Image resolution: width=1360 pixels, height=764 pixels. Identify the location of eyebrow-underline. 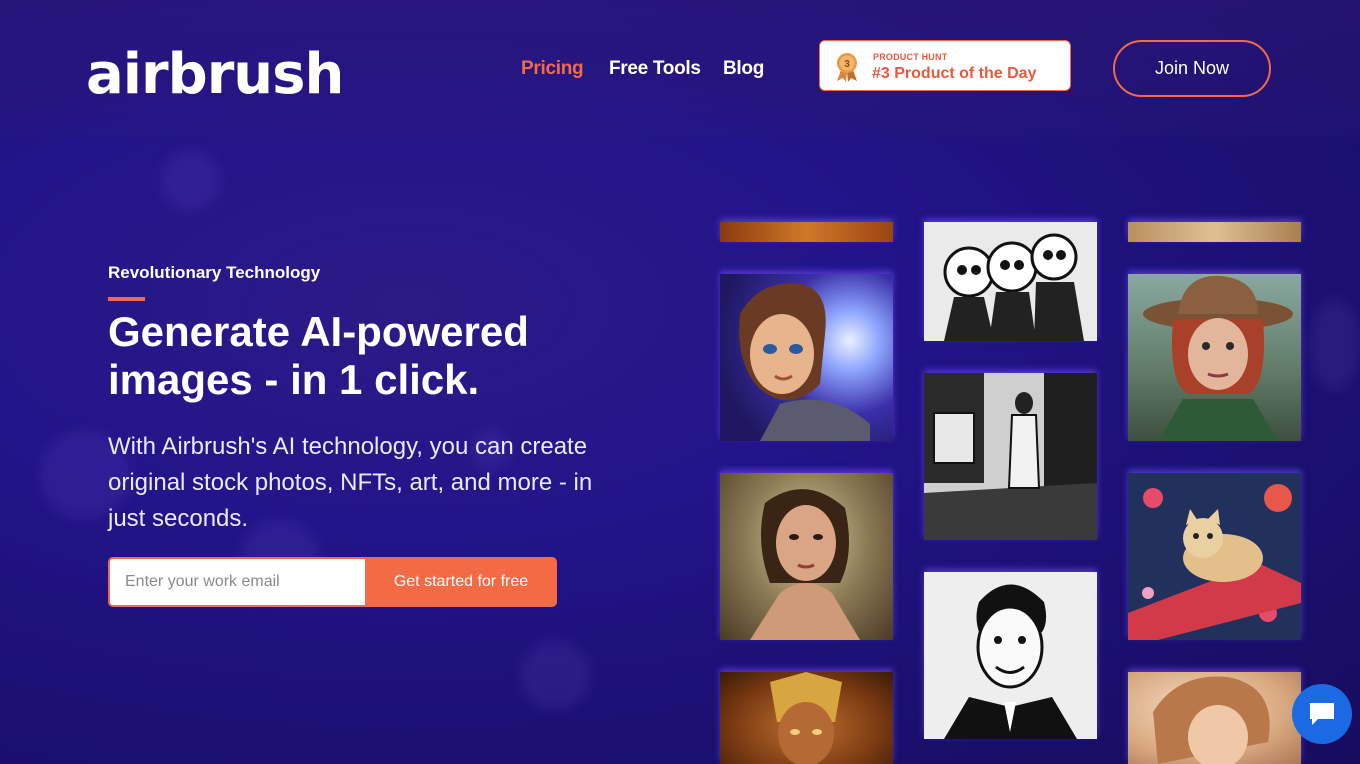
(126, 299).